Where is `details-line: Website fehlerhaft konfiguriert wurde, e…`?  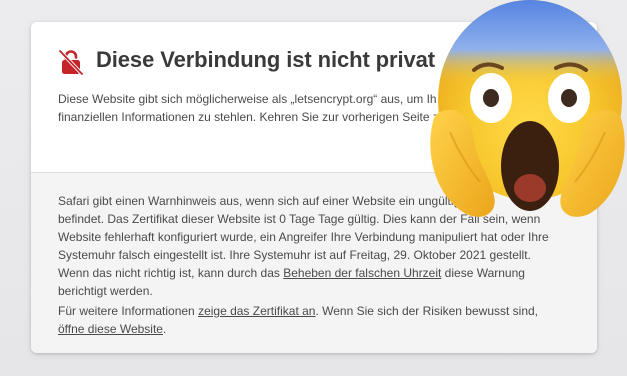
details-line: Website fehlerhaft konfiguriert wurde, e… is located at coordinates (303, 237).